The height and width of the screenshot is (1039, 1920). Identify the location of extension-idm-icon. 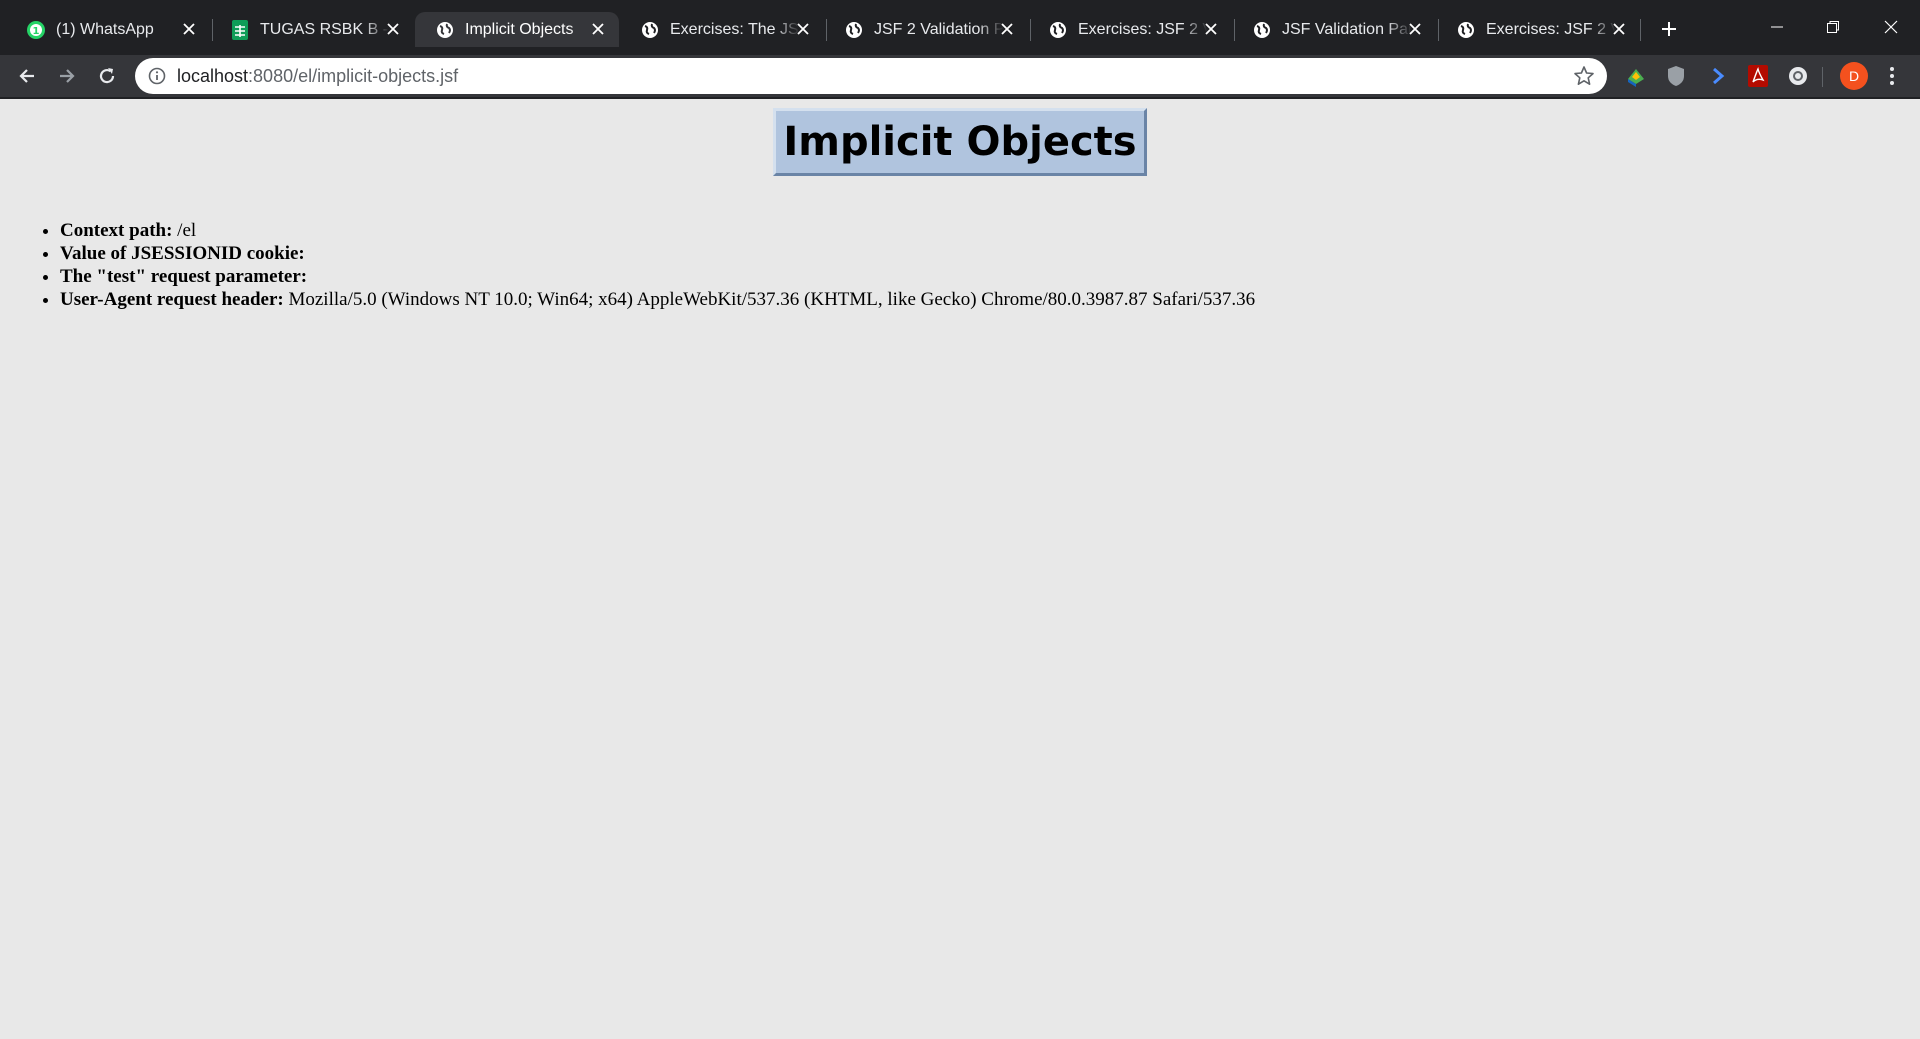
(1636, 76).